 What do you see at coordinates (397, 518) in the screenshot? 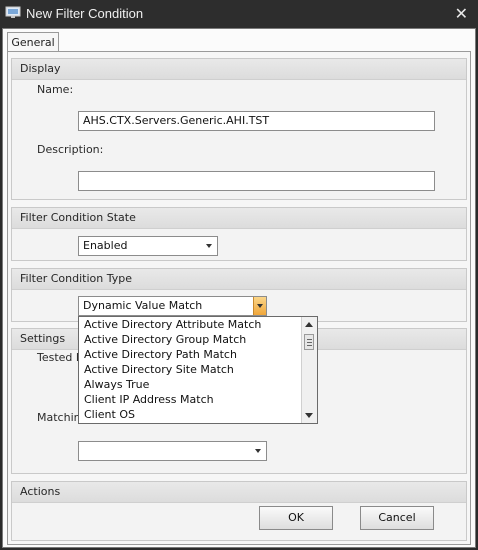
I see `cancel-button: Cancel` at bounding box center [397, 518].